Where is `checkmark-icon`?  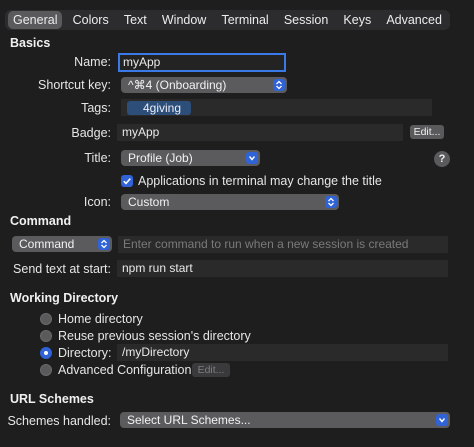 checkmark-icon is located at coordinates (127, 181).